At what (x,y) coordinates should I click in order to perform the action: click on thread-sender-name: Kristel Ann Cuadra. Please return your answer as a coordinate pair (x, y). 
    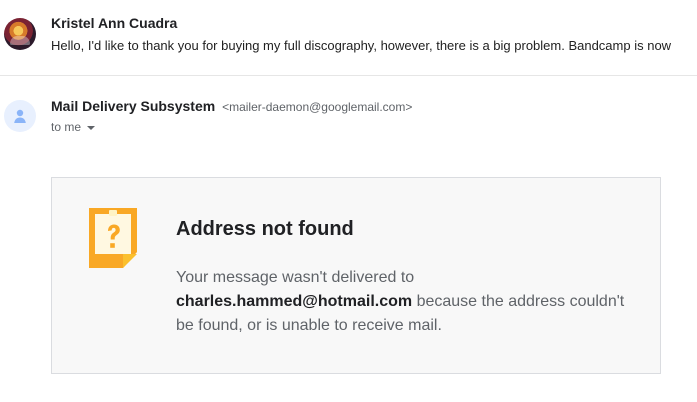
    Looking at the image, I should click on (114, 23).